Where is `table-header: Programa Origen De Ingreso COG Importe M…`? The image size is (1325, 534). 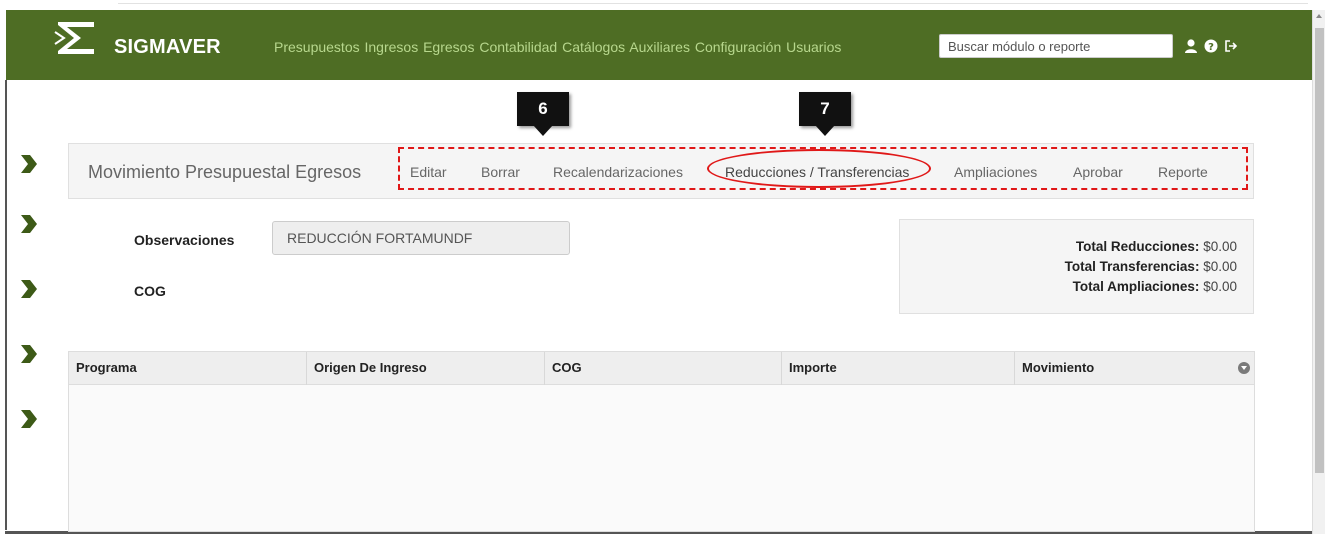 table-header: Programa Origen De Ingreso COG Importe M… is located at coordinates (661, 368).